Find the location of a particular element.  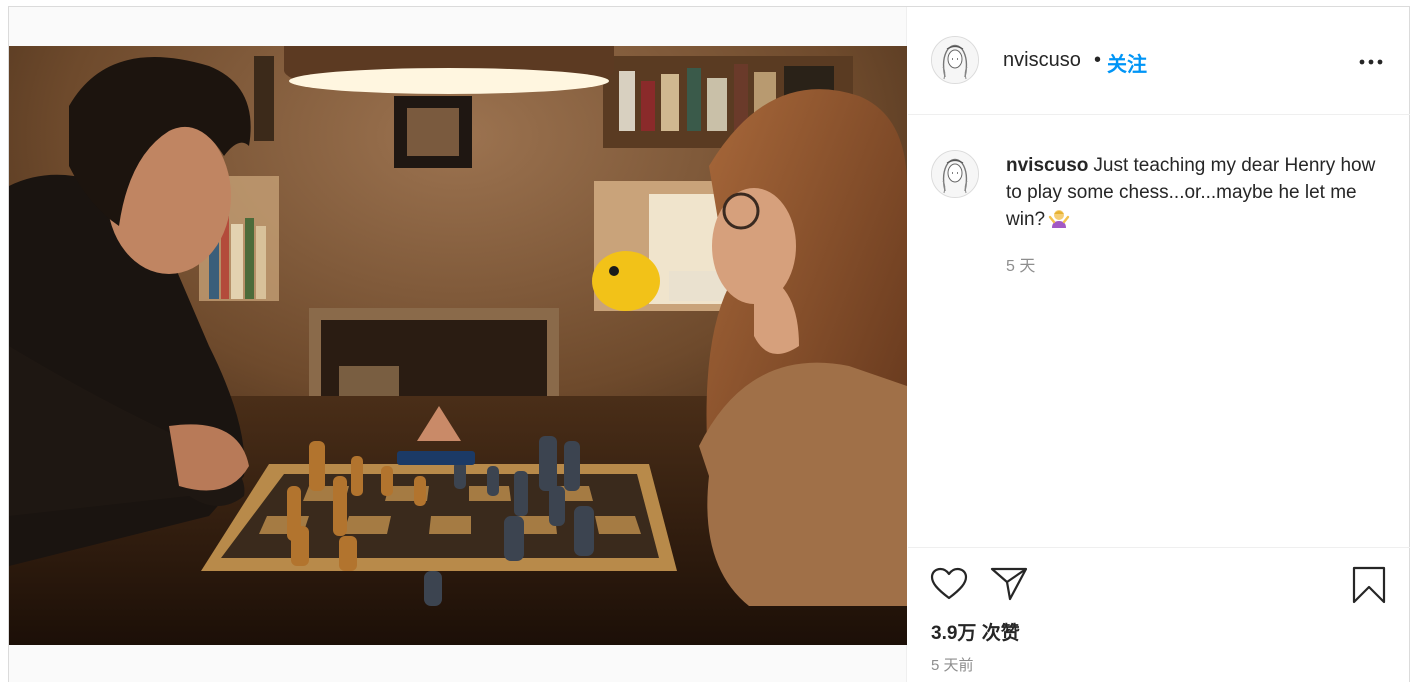

likes-count: 3.9万 次赞 is located at coordinates (975, 631).